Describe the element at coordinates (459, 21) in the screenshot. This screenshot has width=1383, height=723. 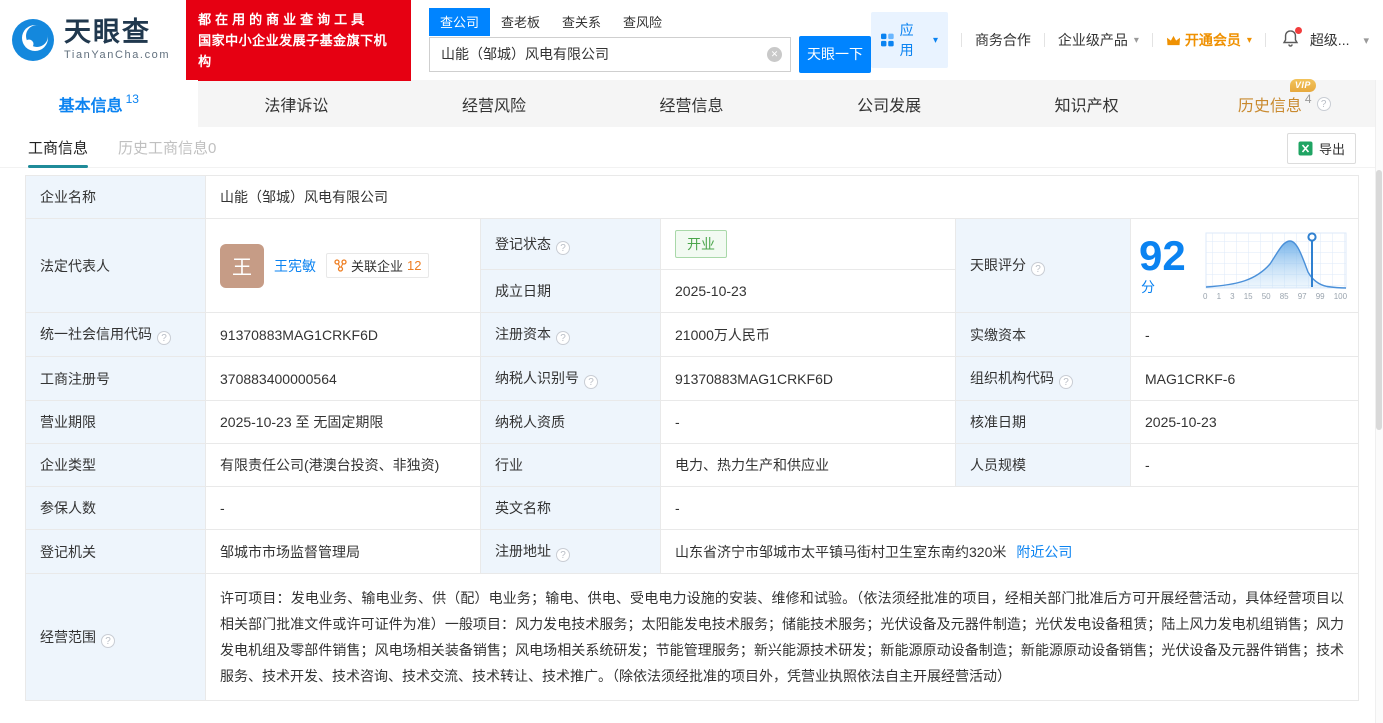
I see `search-tab-company: 查公司` at that location.